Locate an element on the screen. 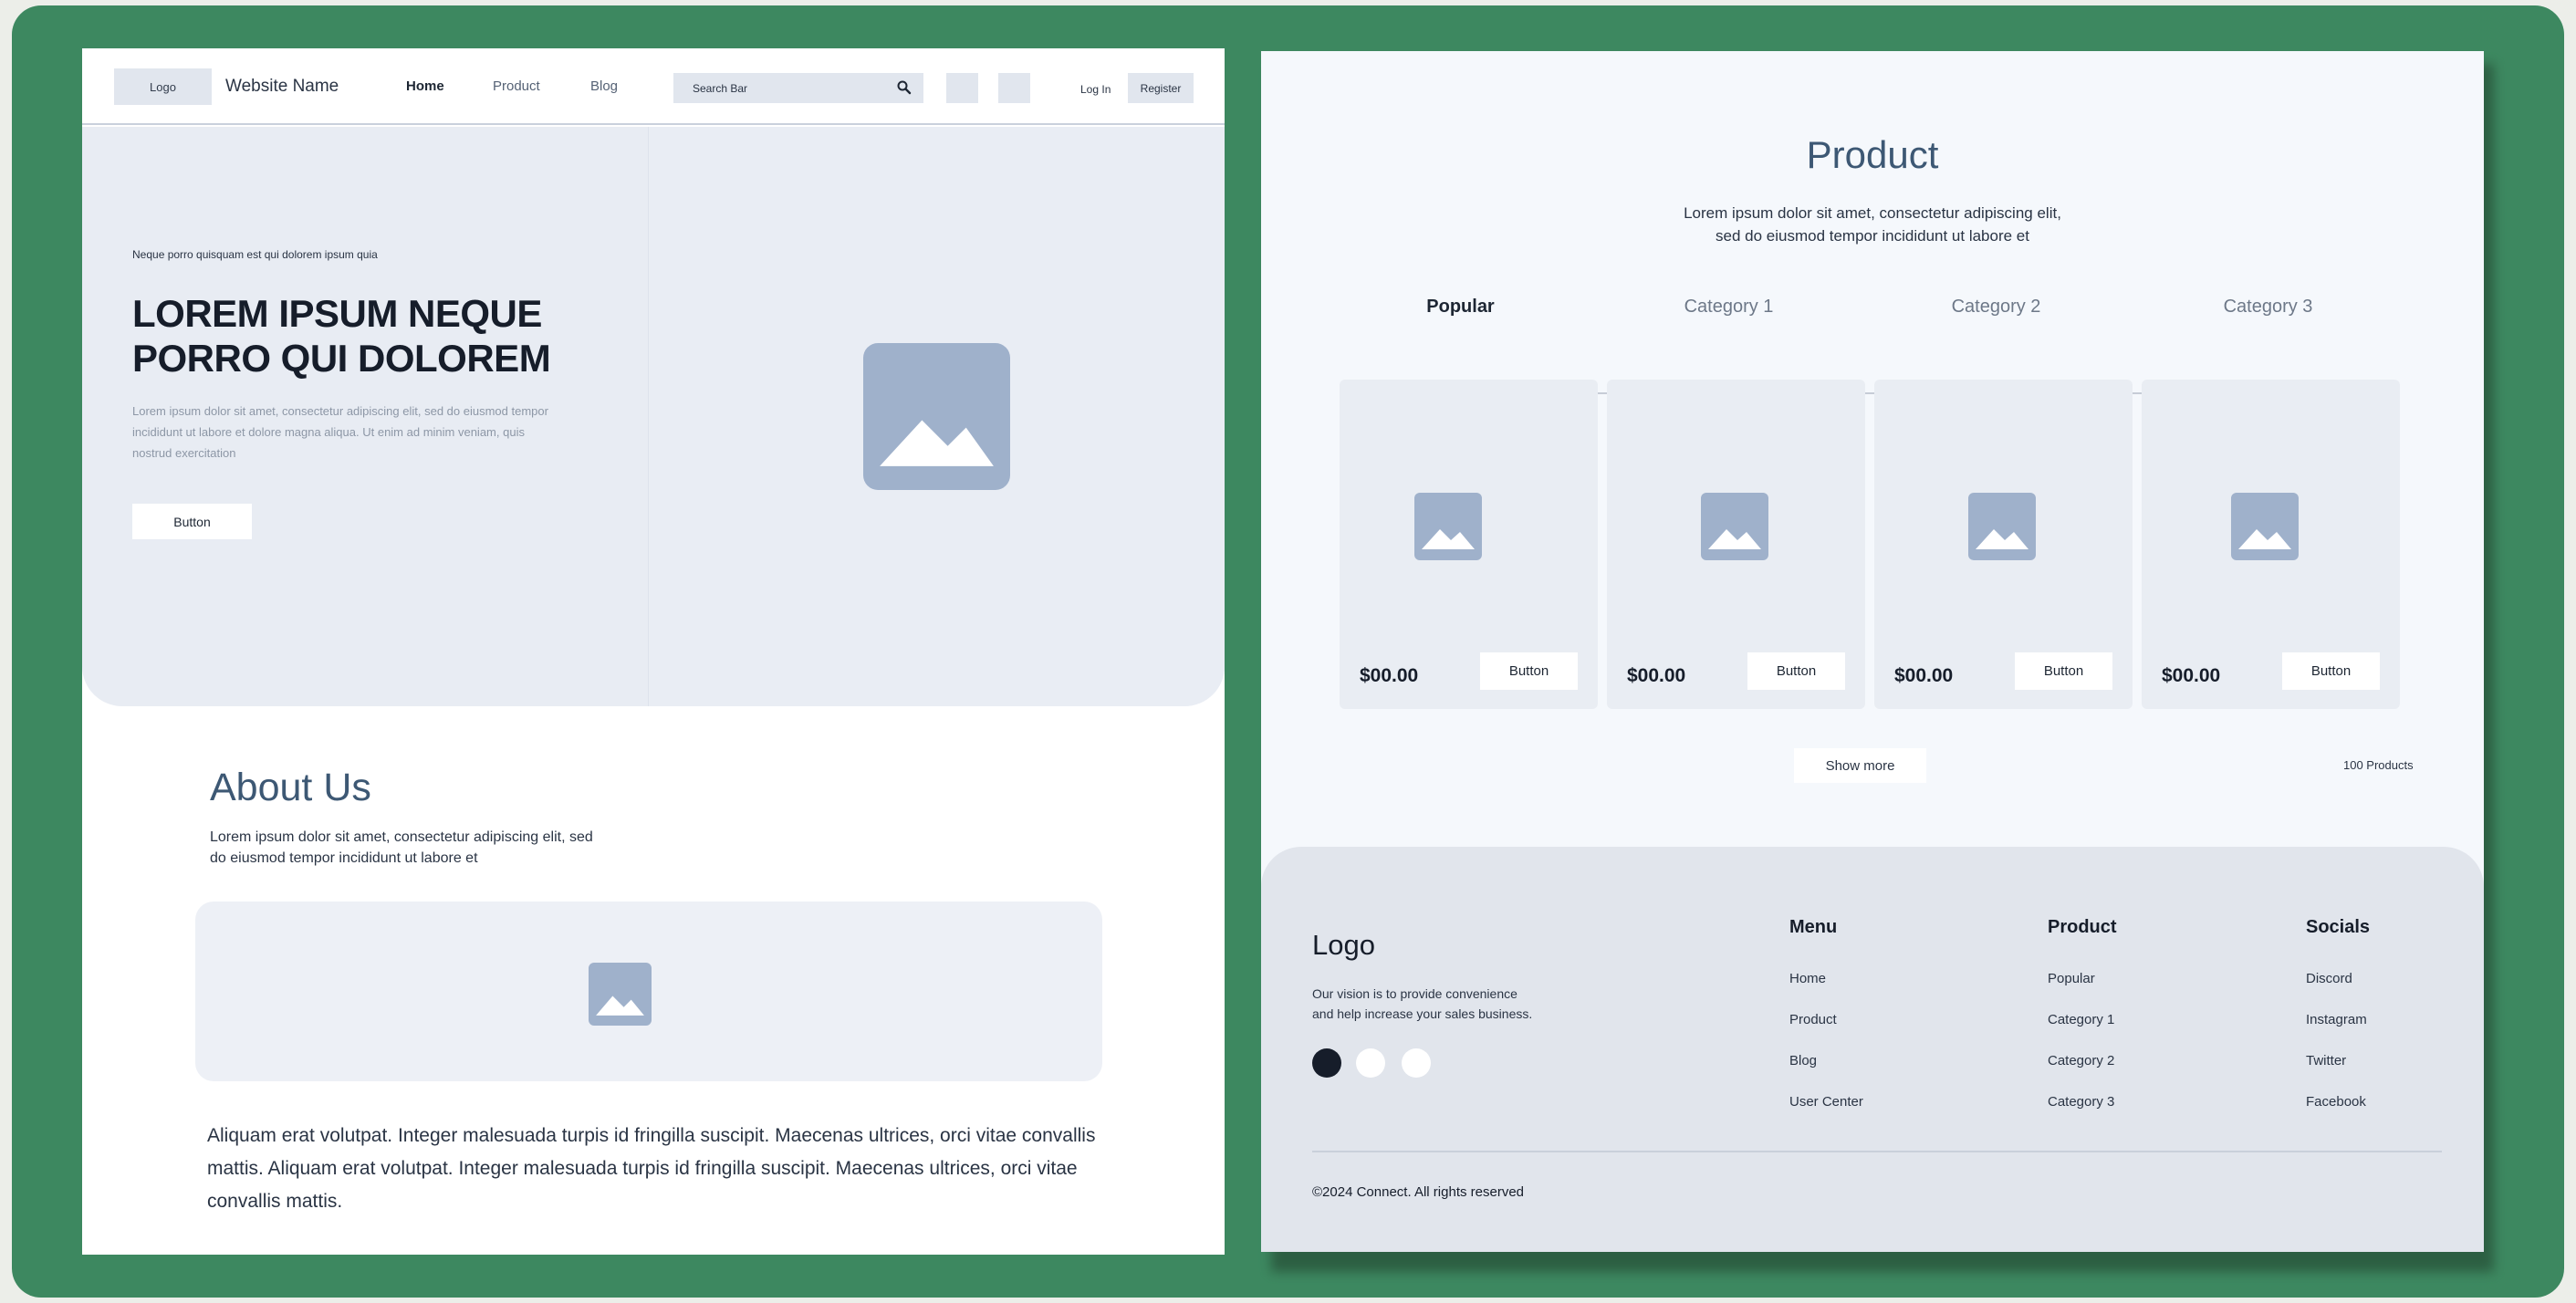  copyright-text: ©2024 Connect. All rights reserved is located at coordinates (1418, 1192).